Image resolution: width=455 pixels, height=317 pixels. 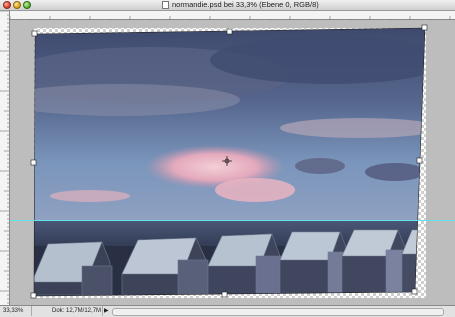 I want to click on status-bar: 33,33% Dok: 12,7M/12,7M ▶, so click(x=227, y=311).